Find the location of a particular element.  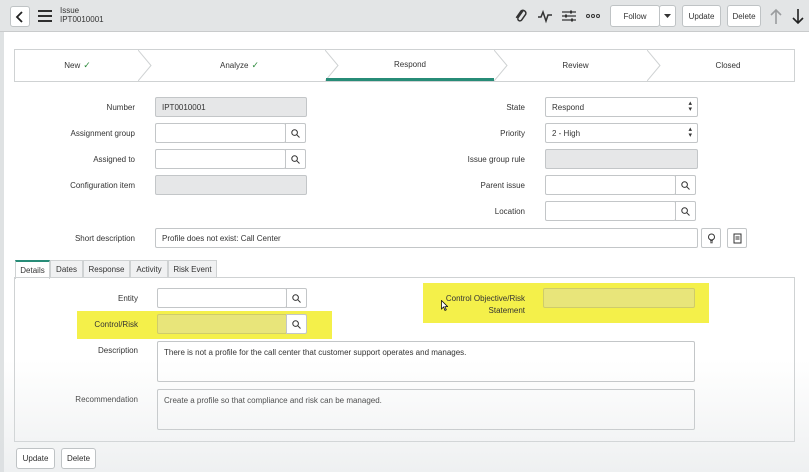

control-risk-lookup-button is located at coordinates (296, 324).